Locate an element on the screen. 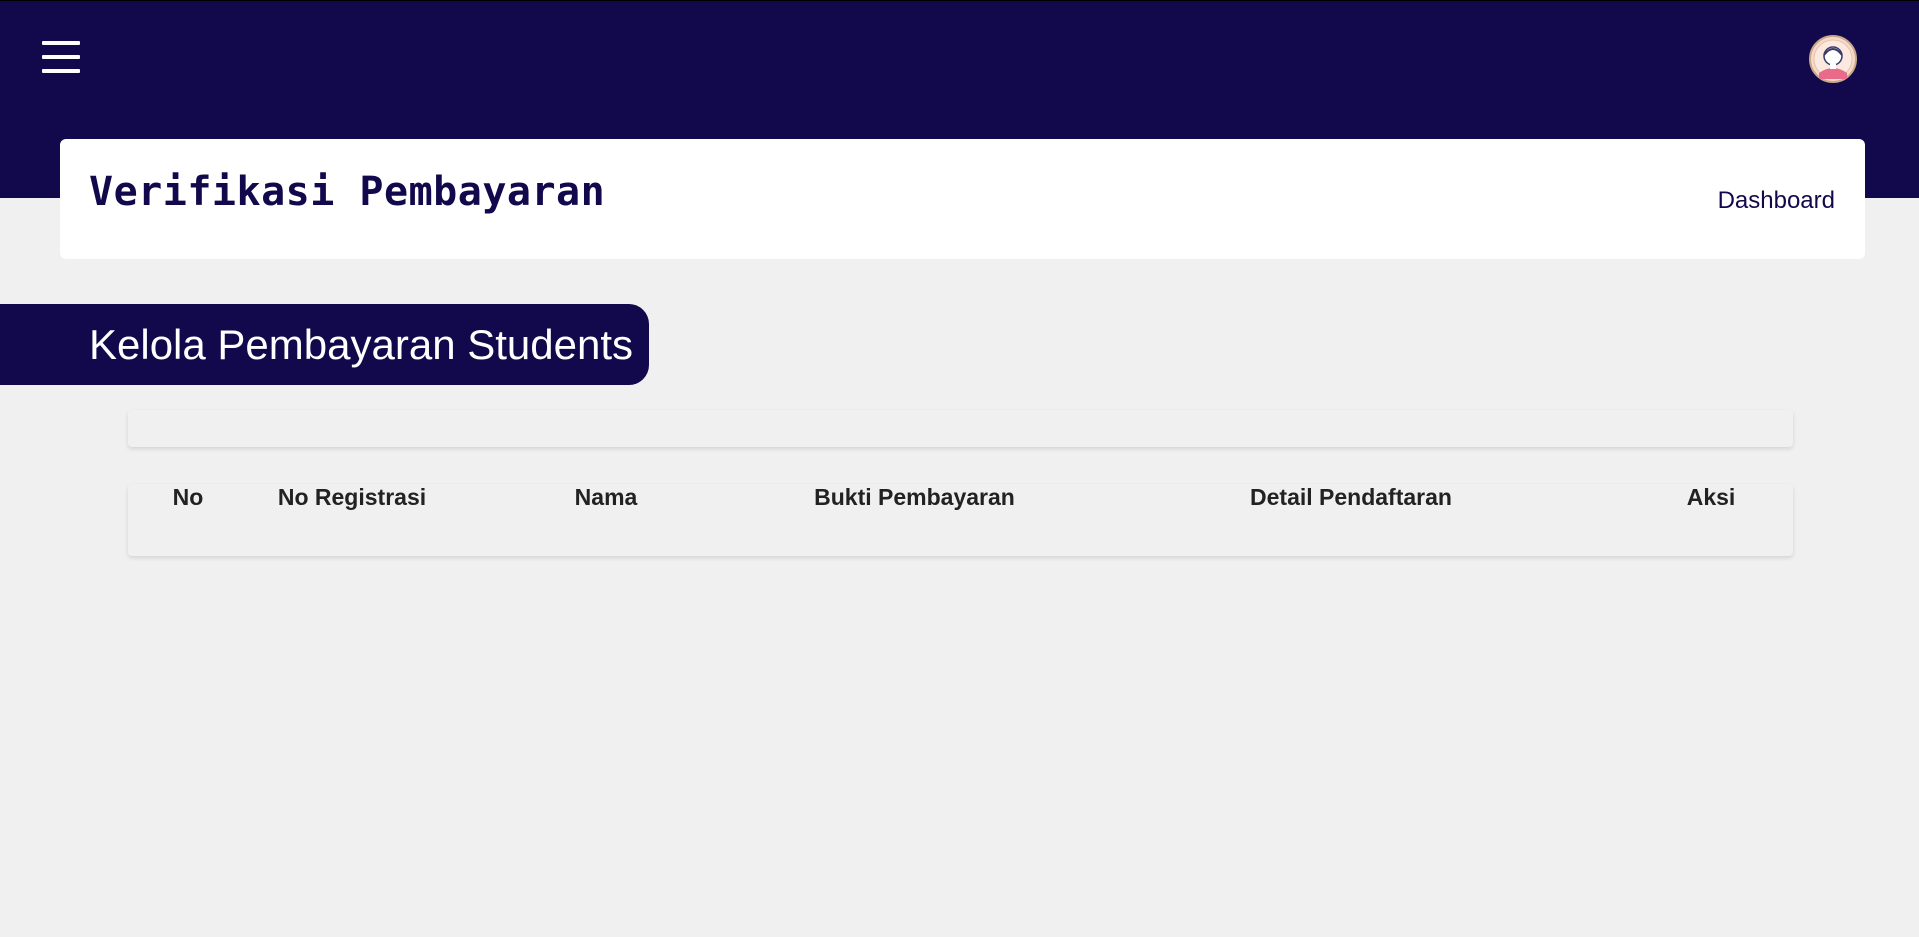 This screenshot has height=937, width=1919. table-toolbar is located at coordinates (960, 428).